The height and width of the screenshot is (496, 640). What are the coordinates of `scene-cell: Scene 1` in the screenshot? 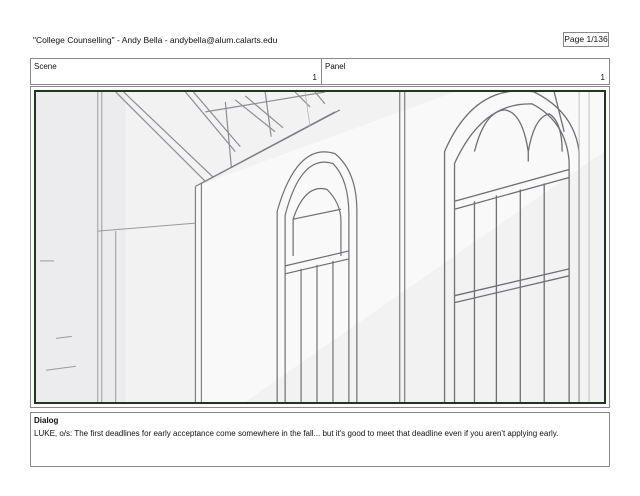 It's located at (176, 71).